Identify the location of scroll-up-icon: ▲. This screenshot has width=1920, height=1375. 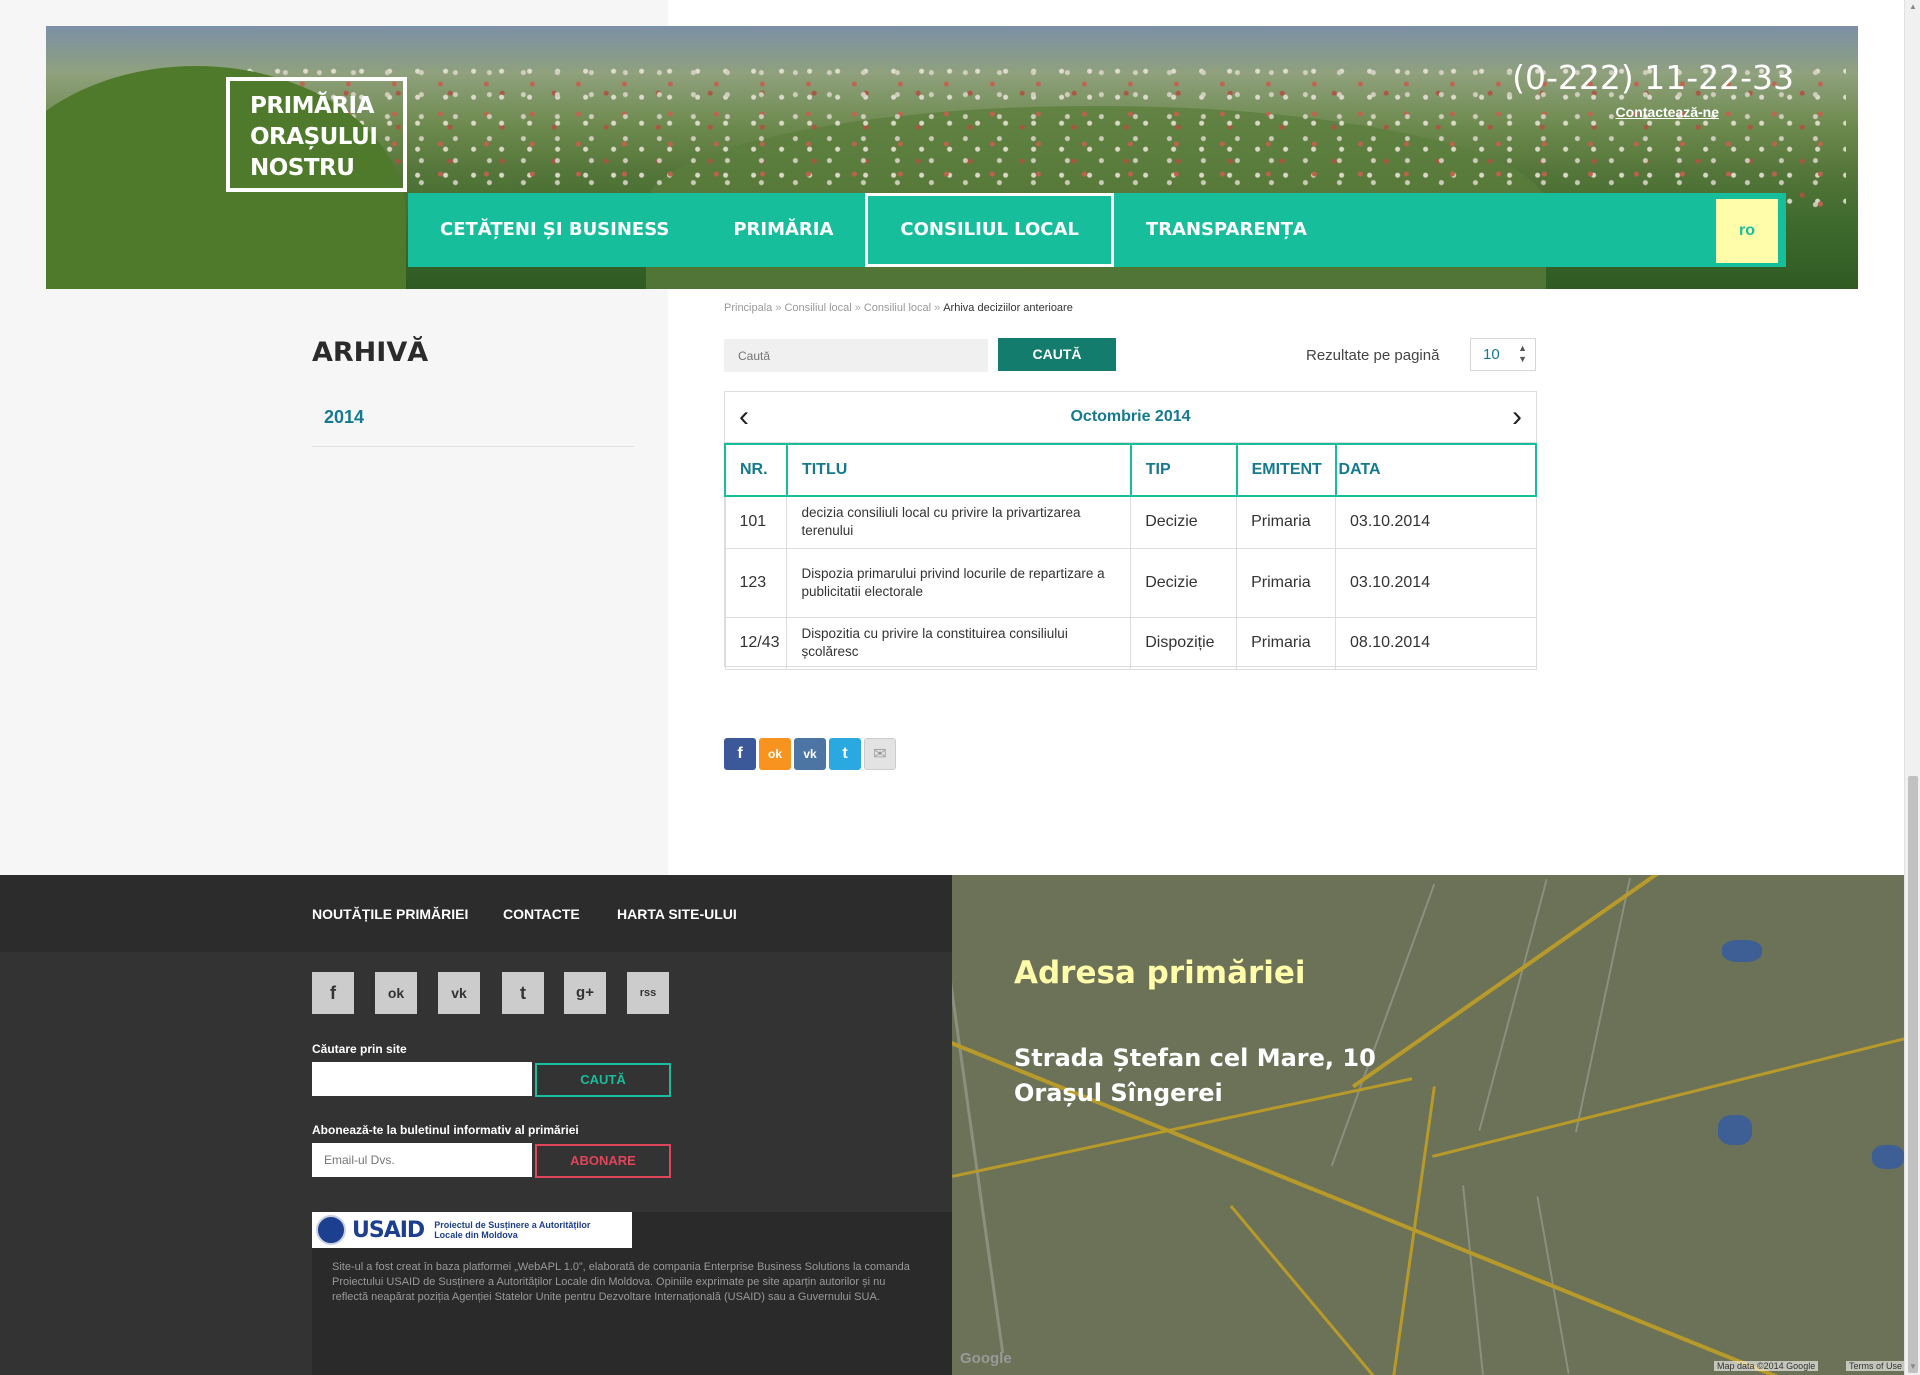
(1913, 6).